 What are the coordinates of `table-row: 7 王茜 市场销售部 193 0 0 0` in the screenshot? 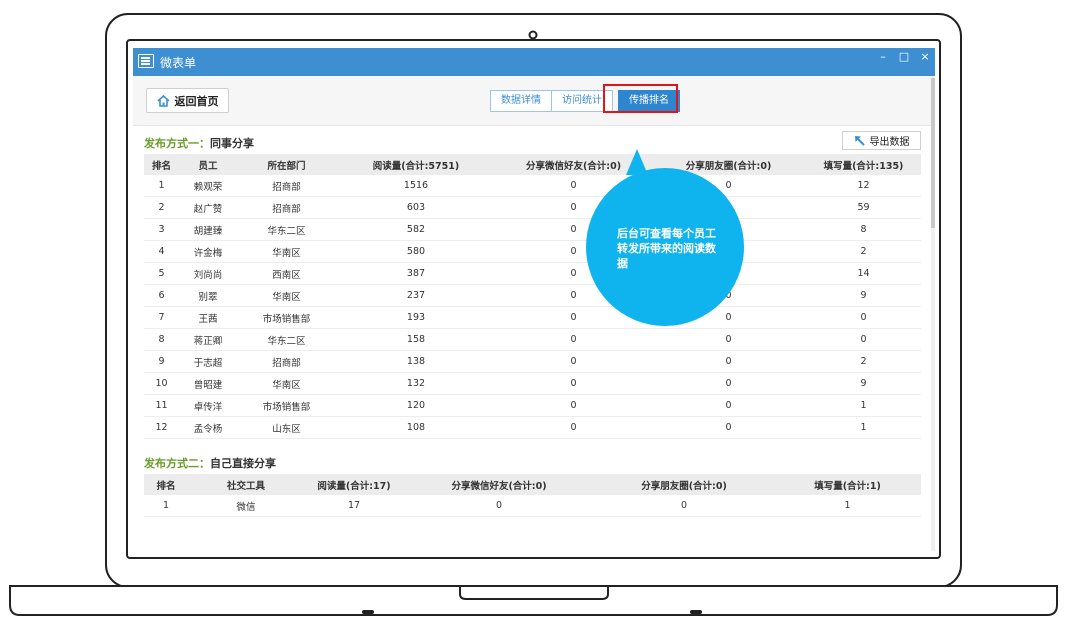 It's located at (532, 317).